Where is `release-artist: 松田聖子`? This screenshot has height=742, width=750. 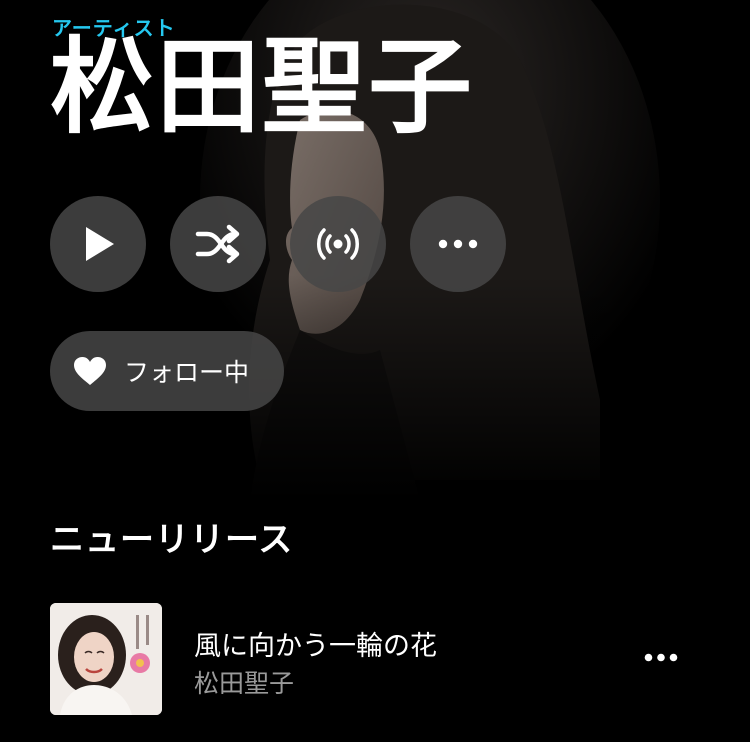 release-artist: 松田聖子 is located at coordinates (244, 683).